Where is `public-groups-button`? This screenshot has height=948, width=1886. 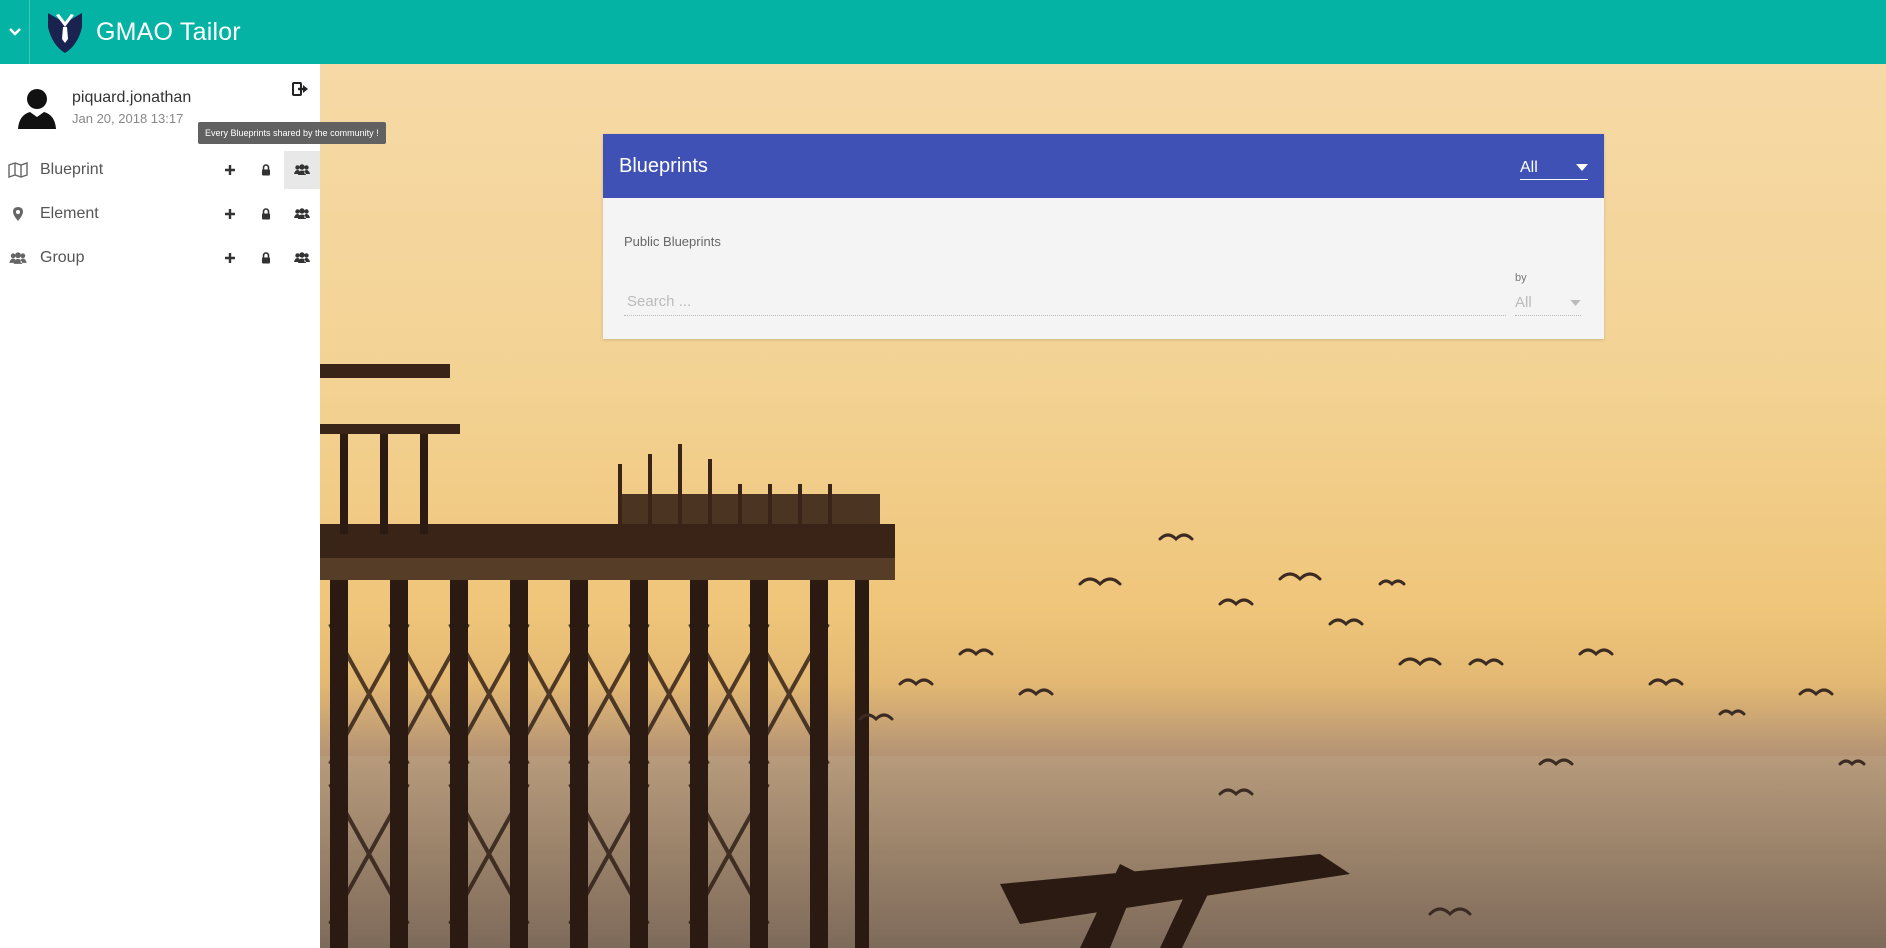 public-groups-button is located at coordinates (302, 258).